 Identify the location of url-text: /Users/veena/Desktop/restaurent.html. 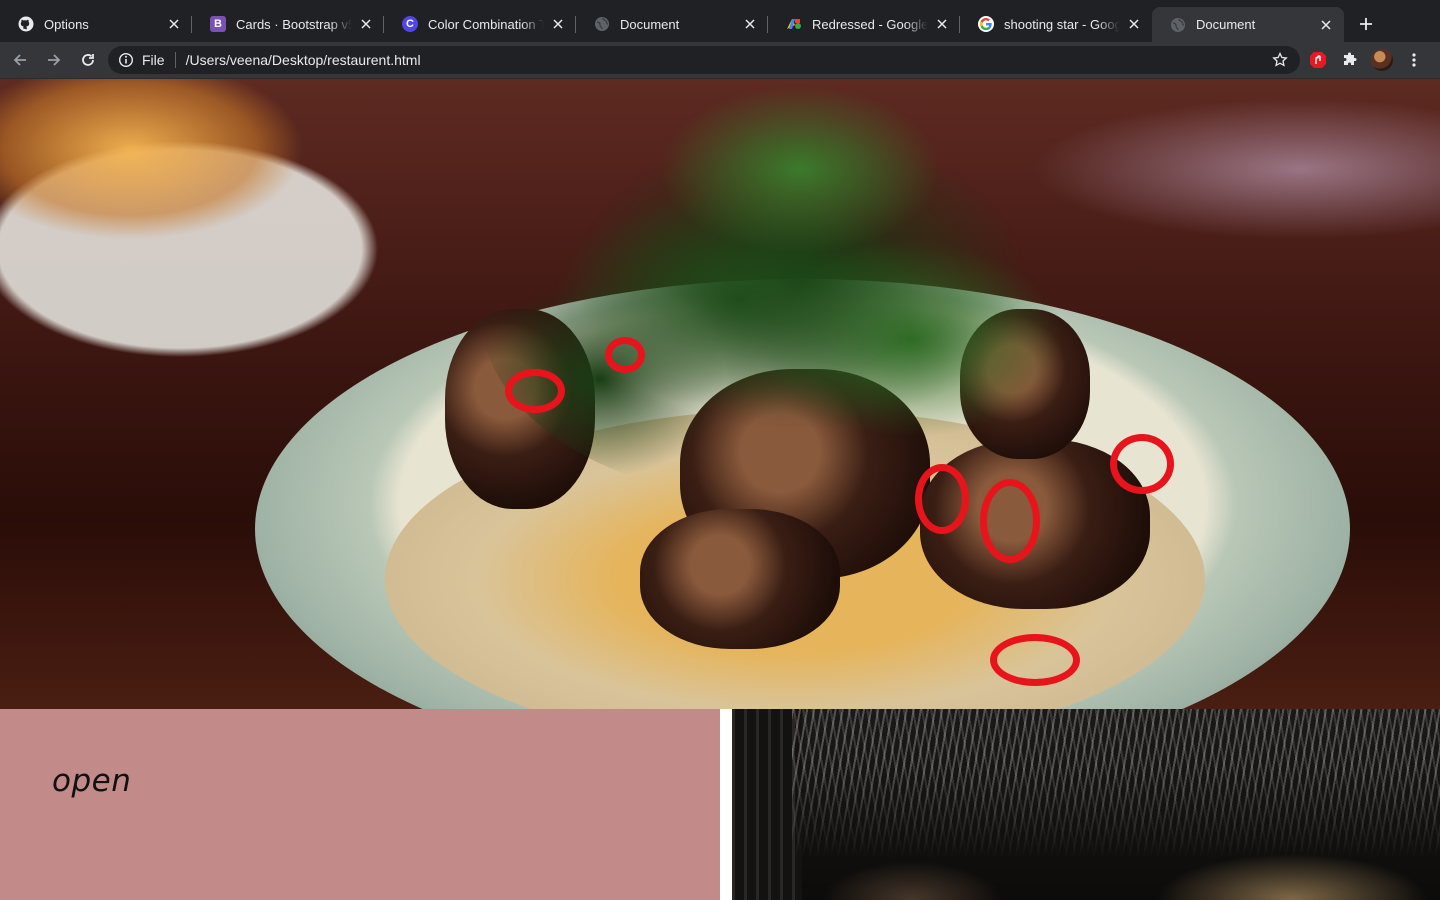
(728, 60).